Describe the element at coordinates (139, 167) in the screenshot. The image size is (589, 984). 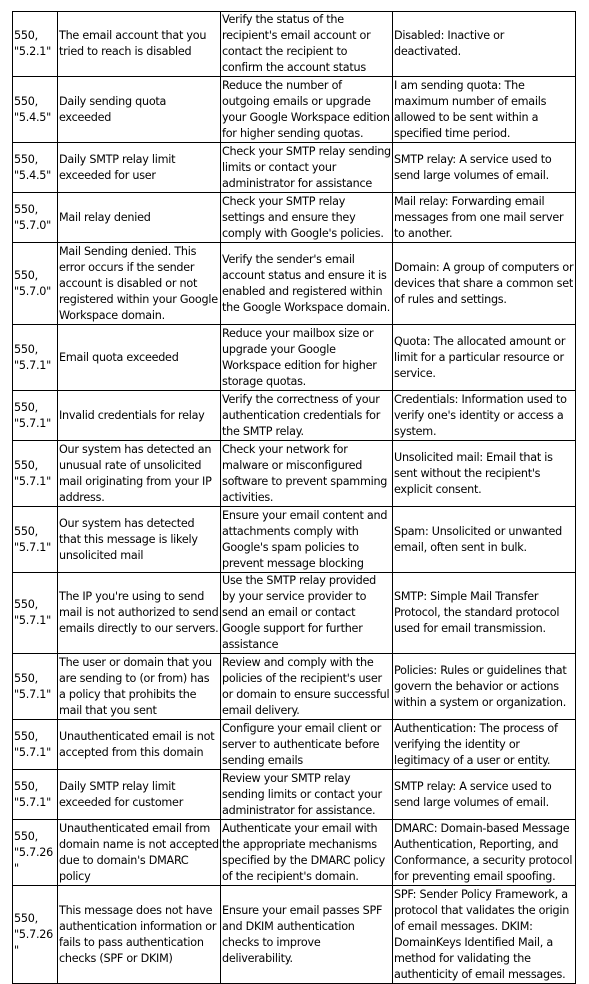
I see `error-description-cell: Daily SMTP relay limit exceeded for user` at that location.